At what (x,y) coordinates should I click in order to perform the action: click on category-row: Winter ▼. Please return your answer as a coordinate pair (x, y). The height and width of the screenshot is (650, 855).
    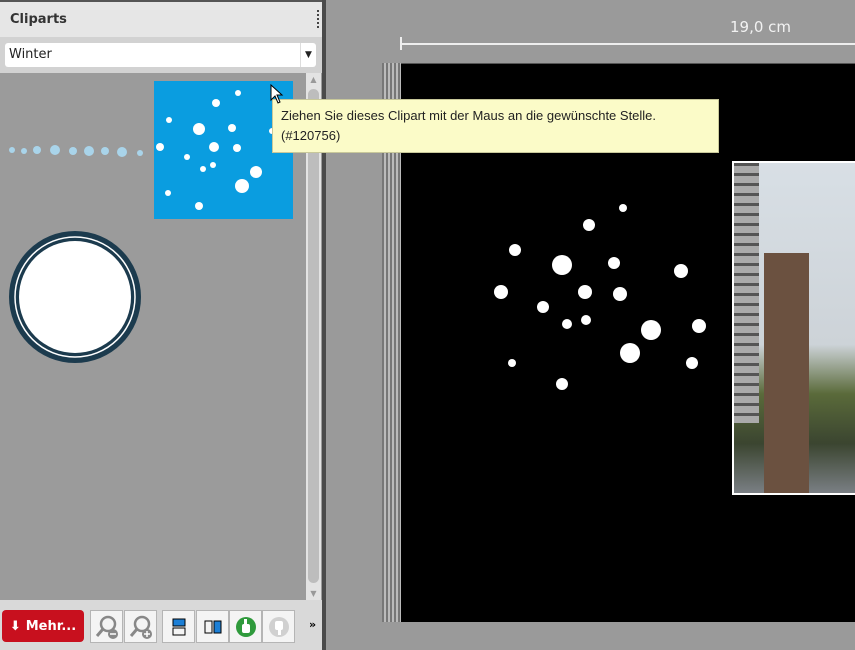
    Looking at the image, I should click on (161, 55).